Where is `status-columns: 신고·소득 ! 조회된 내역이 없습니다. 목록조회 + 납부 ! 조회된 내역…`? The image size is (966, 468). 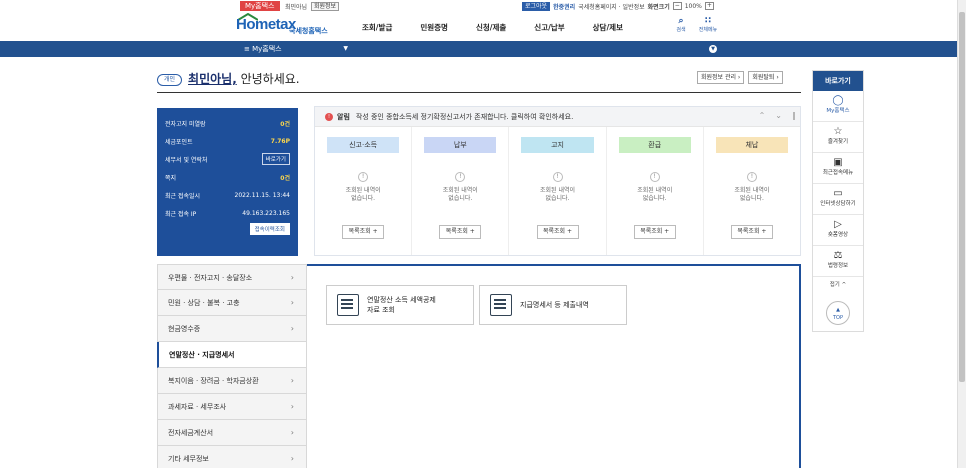 status-columns: 신고·소득 ! 조회된 내역이 없습니다. 목록조회 + 납부 ! 조회된 내역… is located at coordinates (557, 191).